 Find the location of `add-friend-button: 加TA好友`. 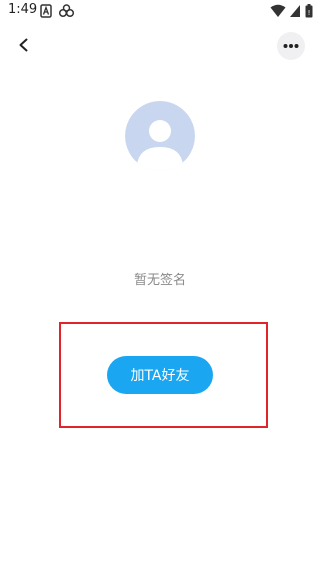

add-friend-button: 加TA好友 is located at coordinates (160, 375).